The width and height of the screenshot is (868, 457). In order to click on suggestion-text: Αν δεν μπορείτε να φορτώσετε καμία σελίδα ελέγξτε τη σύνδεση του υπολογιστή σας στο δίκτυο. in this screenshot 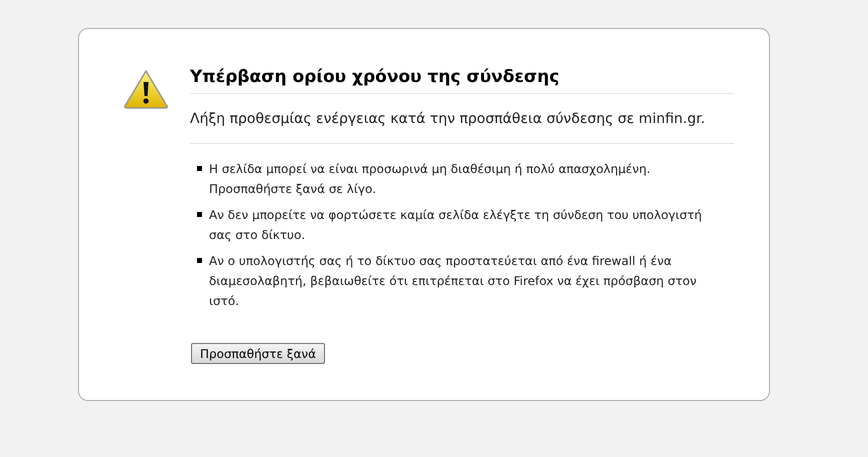, I will do `click(456, 225)`.